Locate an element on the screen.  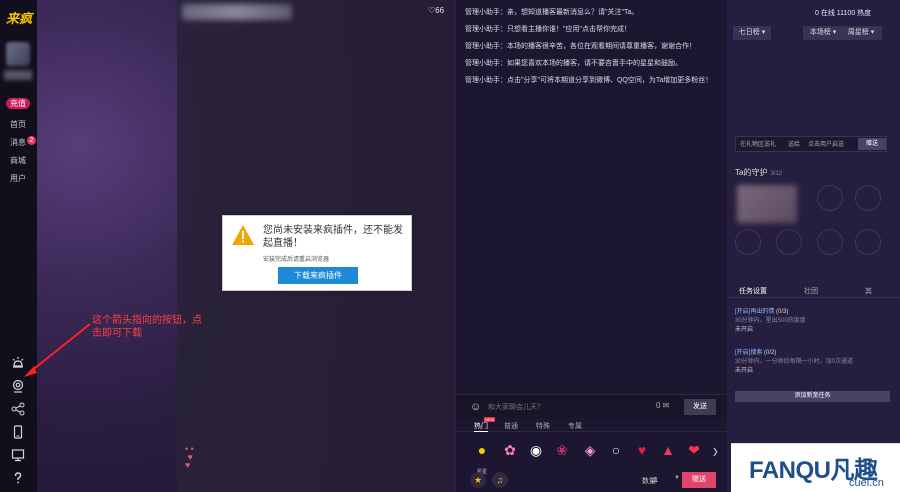
dialog-message: 您尚未安装来疯插件，还不能发起直播！ is located at coordinates (333, 237).